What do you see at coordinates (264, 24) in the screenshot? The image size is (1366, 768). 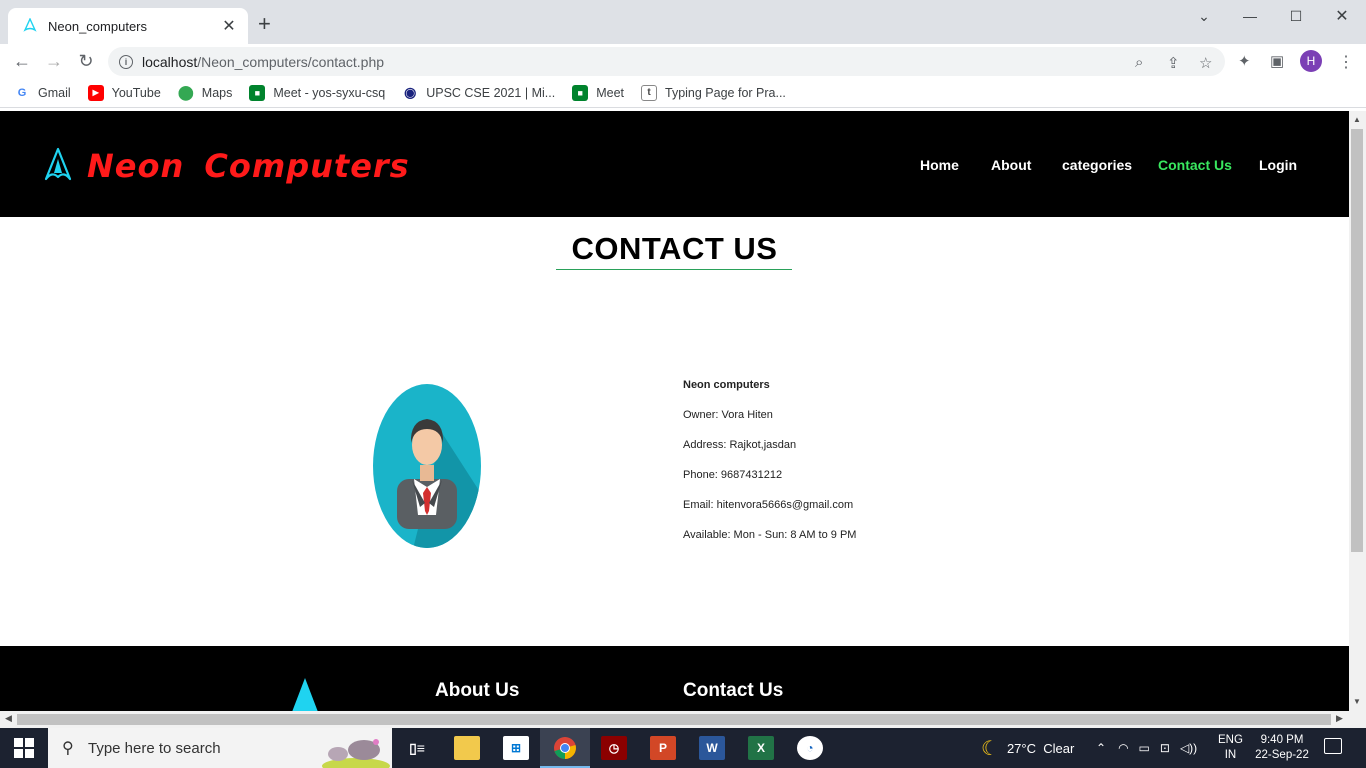 I see `new-tab-button: +` at bounding box center [264, 24].